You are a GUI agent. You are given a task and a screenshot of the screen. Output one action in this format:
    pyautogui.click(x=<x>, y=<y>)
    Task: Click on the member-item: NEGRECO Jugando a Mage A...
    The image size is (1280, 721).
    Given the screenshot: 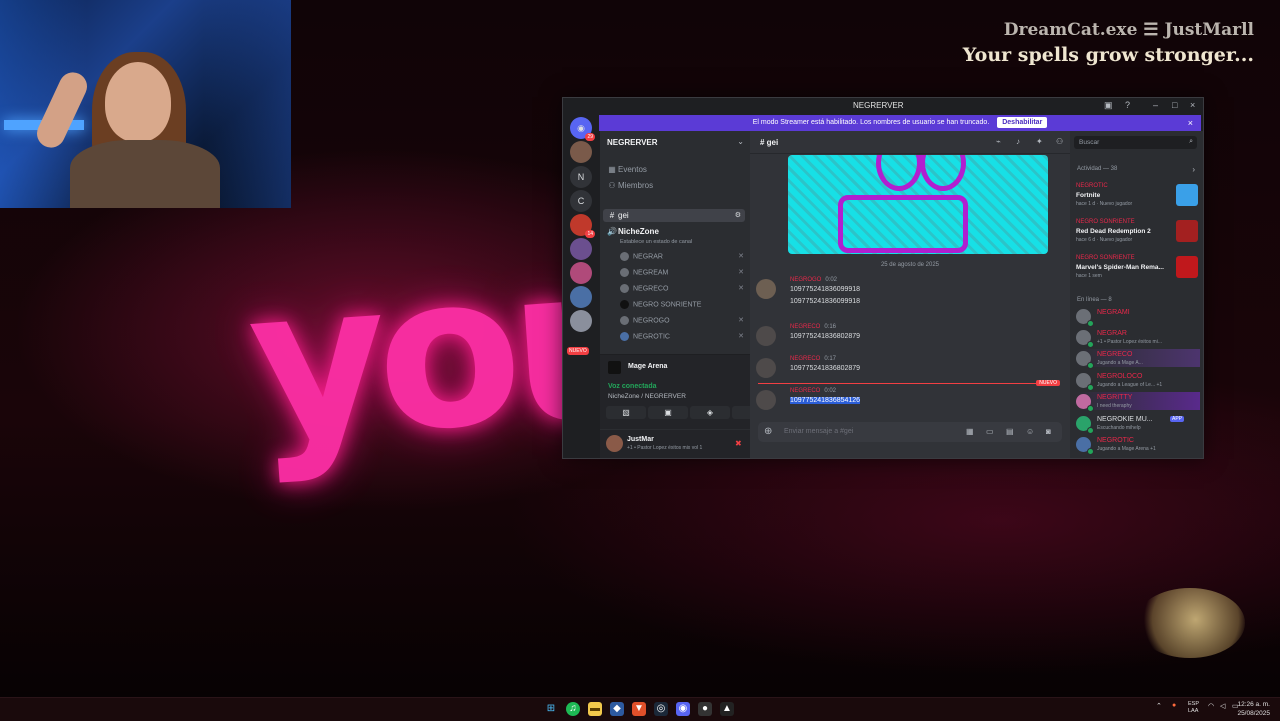 What is the action you would take?
    pyautogui.click(x=1138, y=359)
    